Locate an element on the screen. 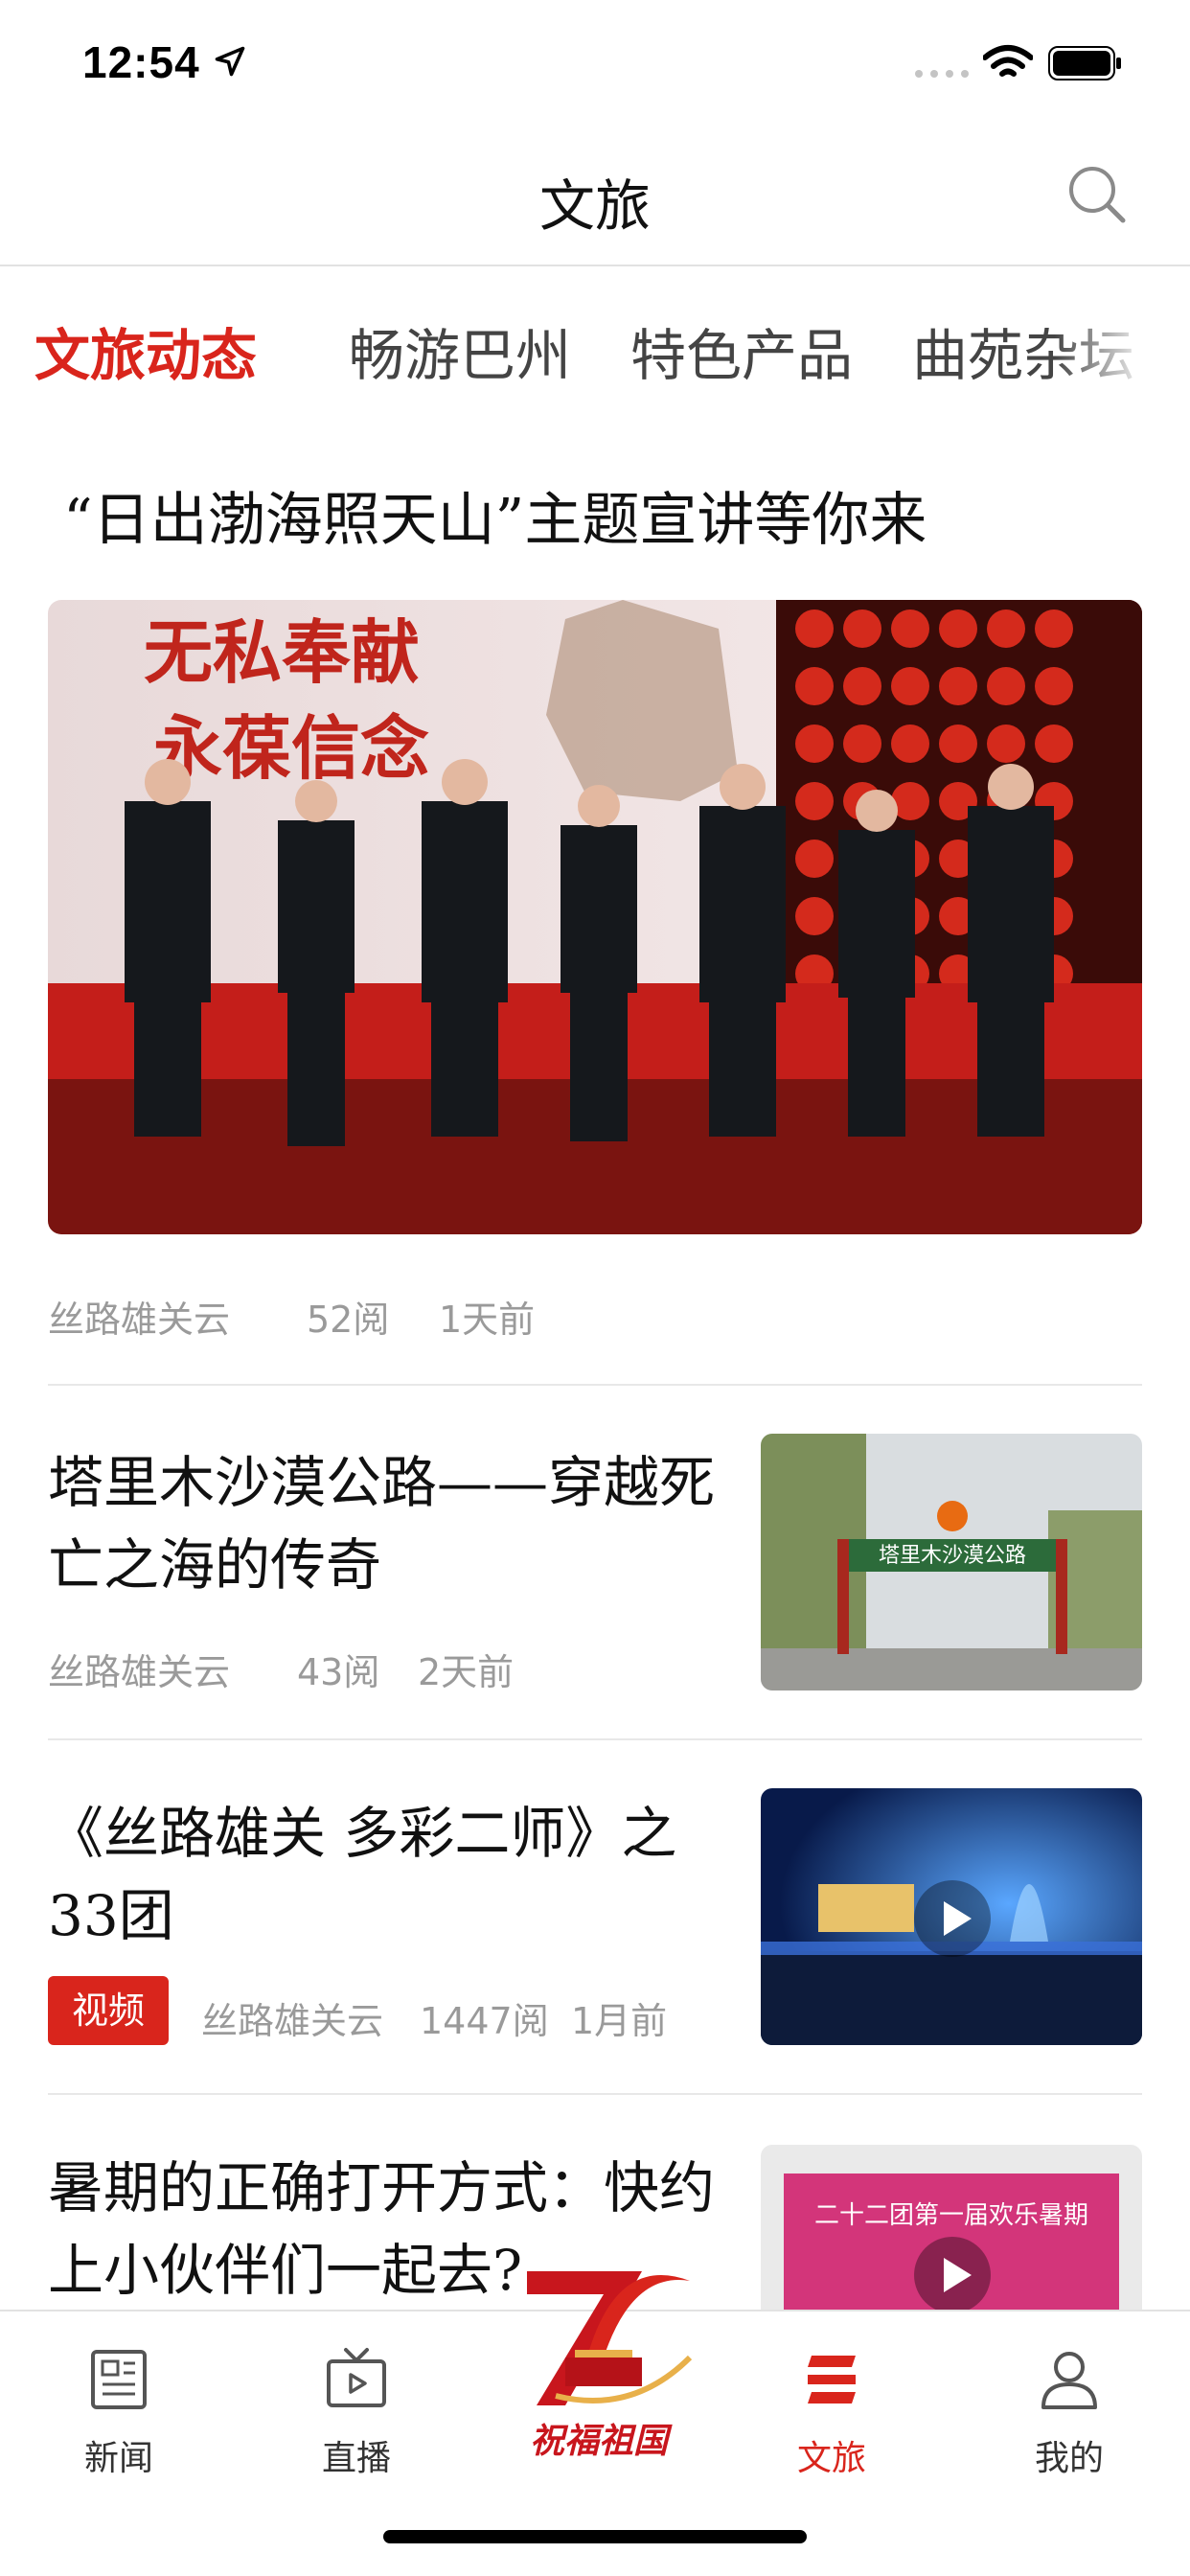  celebration-logo-text: 祝福祖国 is located at coordinates (599, 2441).